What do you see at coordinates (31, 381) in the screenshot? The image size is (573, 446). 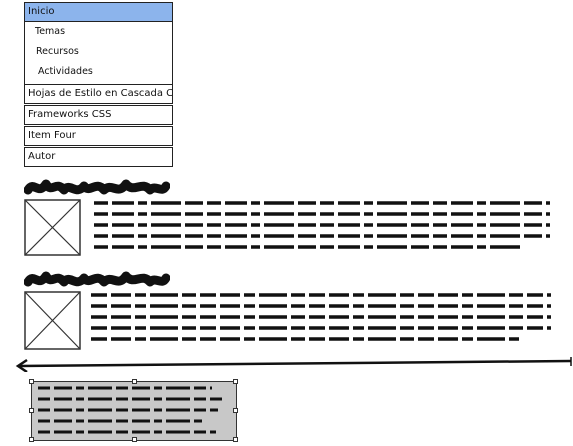 I see `resize-handle-nw` at bounding box center [31, 381].